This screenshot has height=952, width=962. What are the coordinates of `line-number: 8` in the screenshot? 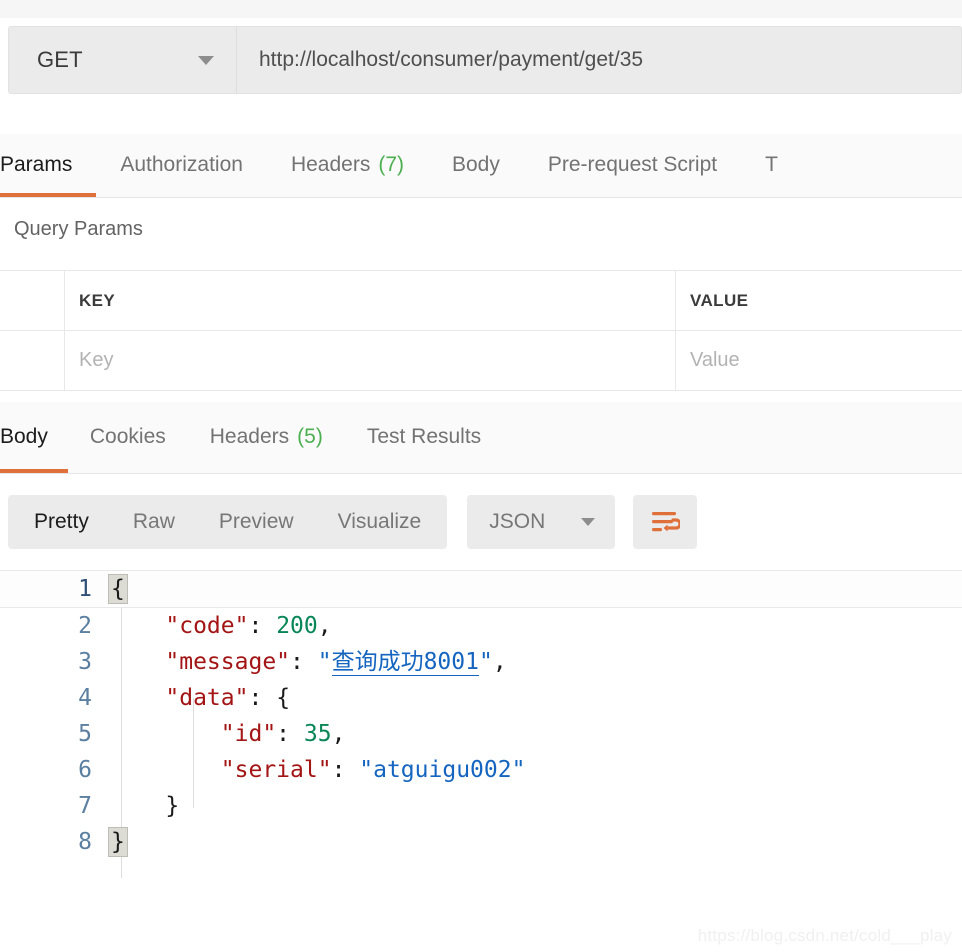 It's located at (85, 842).